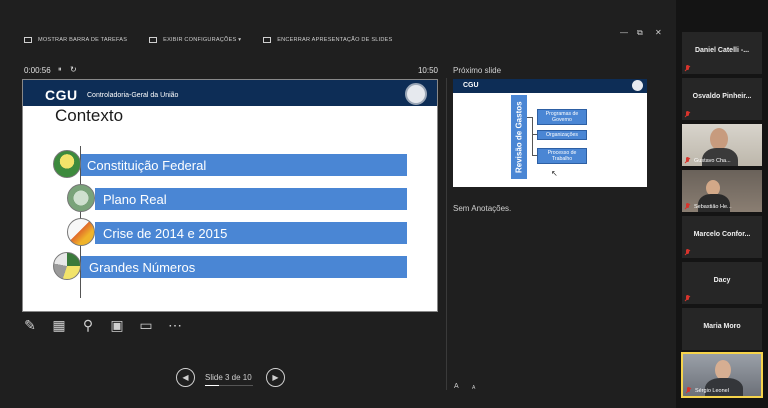 The height and width of the screenshot is (408, 768). I want to click on clock: 10:50, so click(427, 70).